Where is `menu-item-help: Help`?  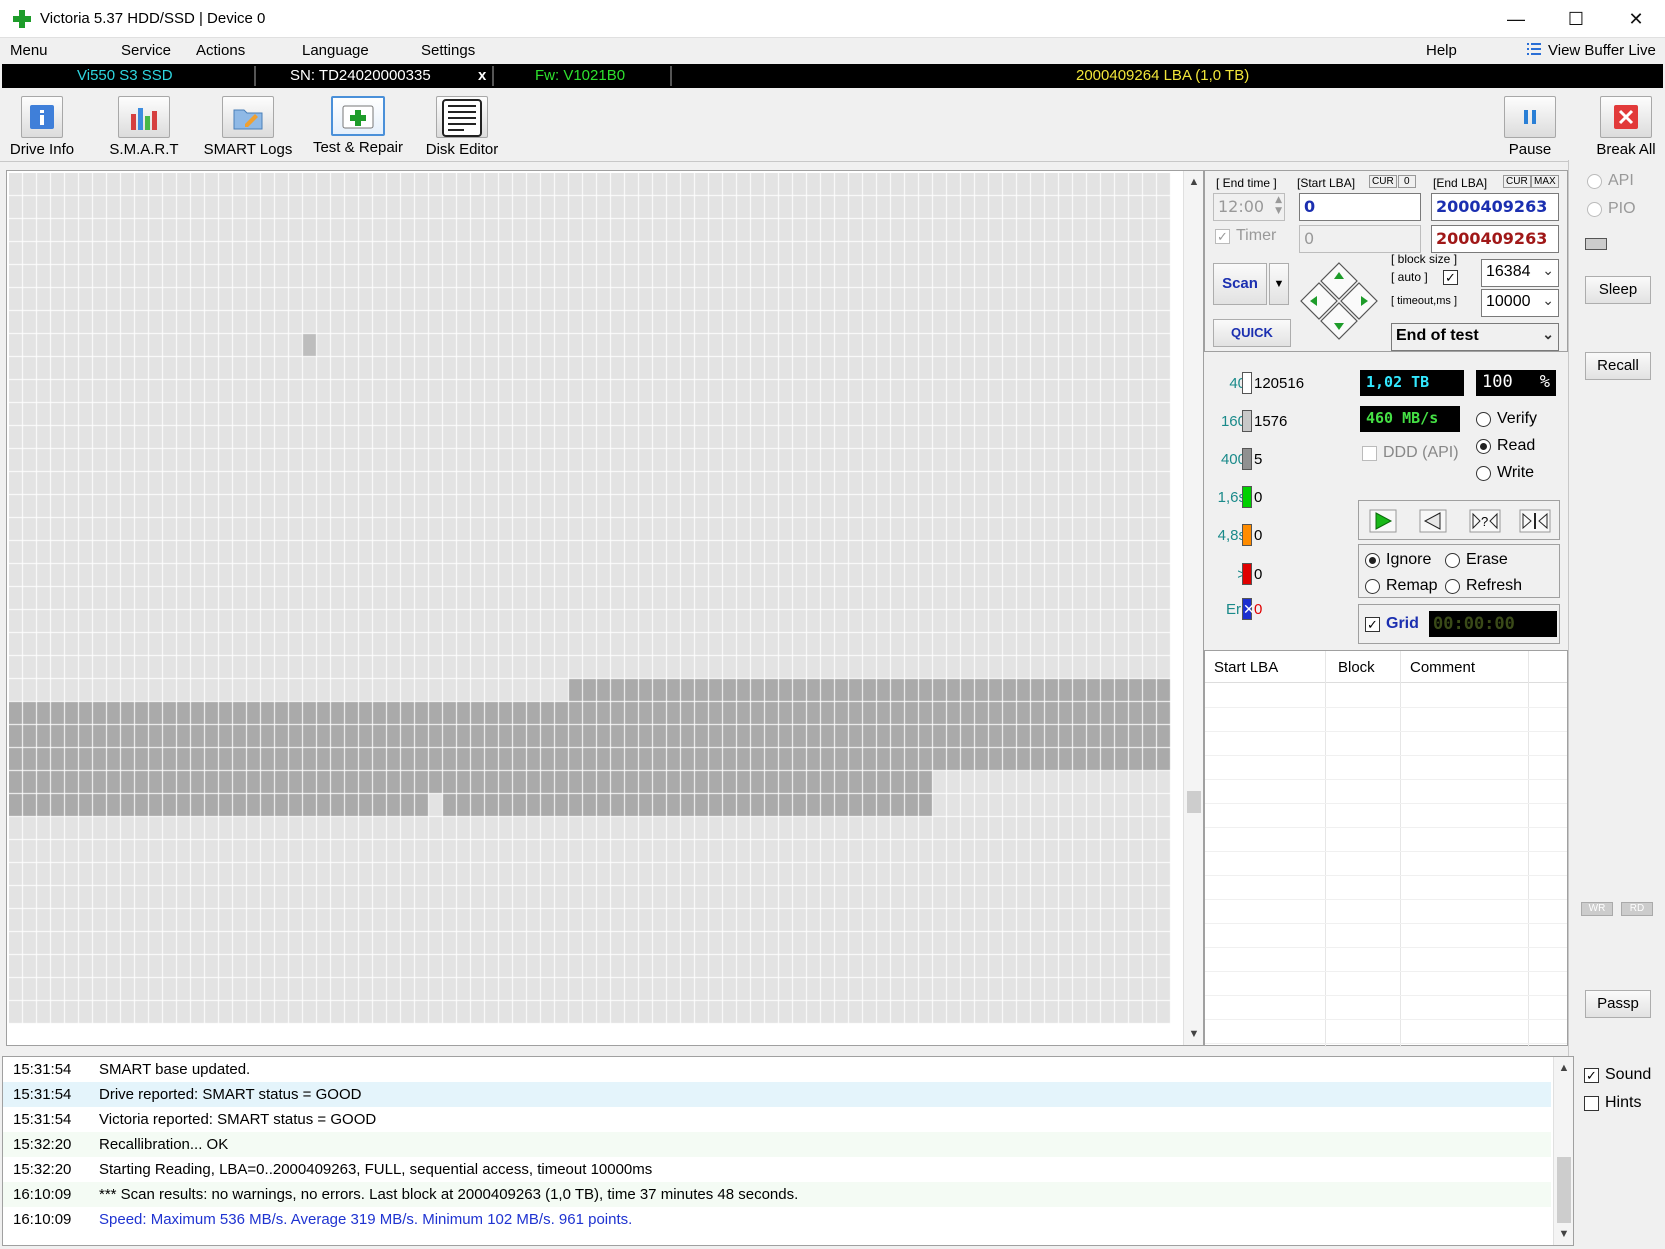
menu-item-help: Help is located at coordinates (1441, 50).